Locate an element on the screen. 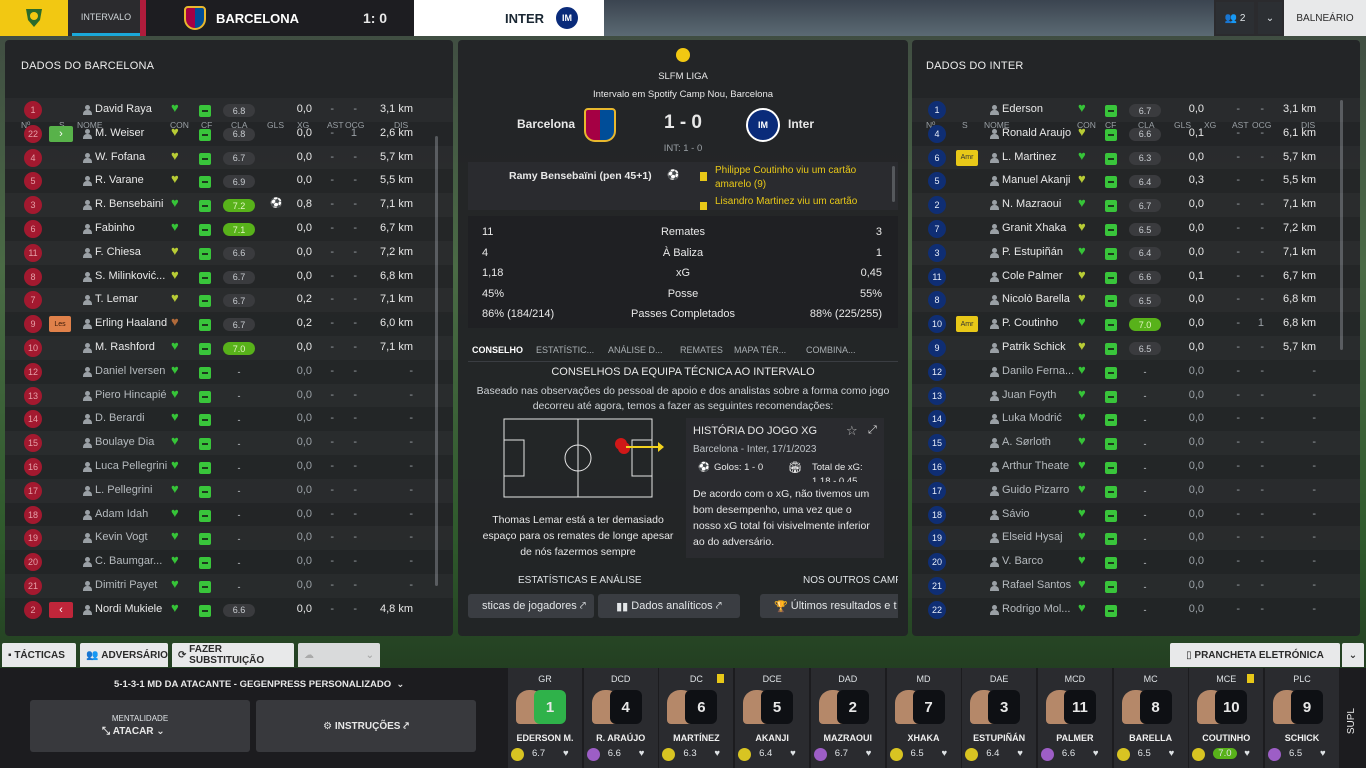  table-row: 18 Sávio ♥ - 0,0 - - - is located at coordinates (1136, 515).